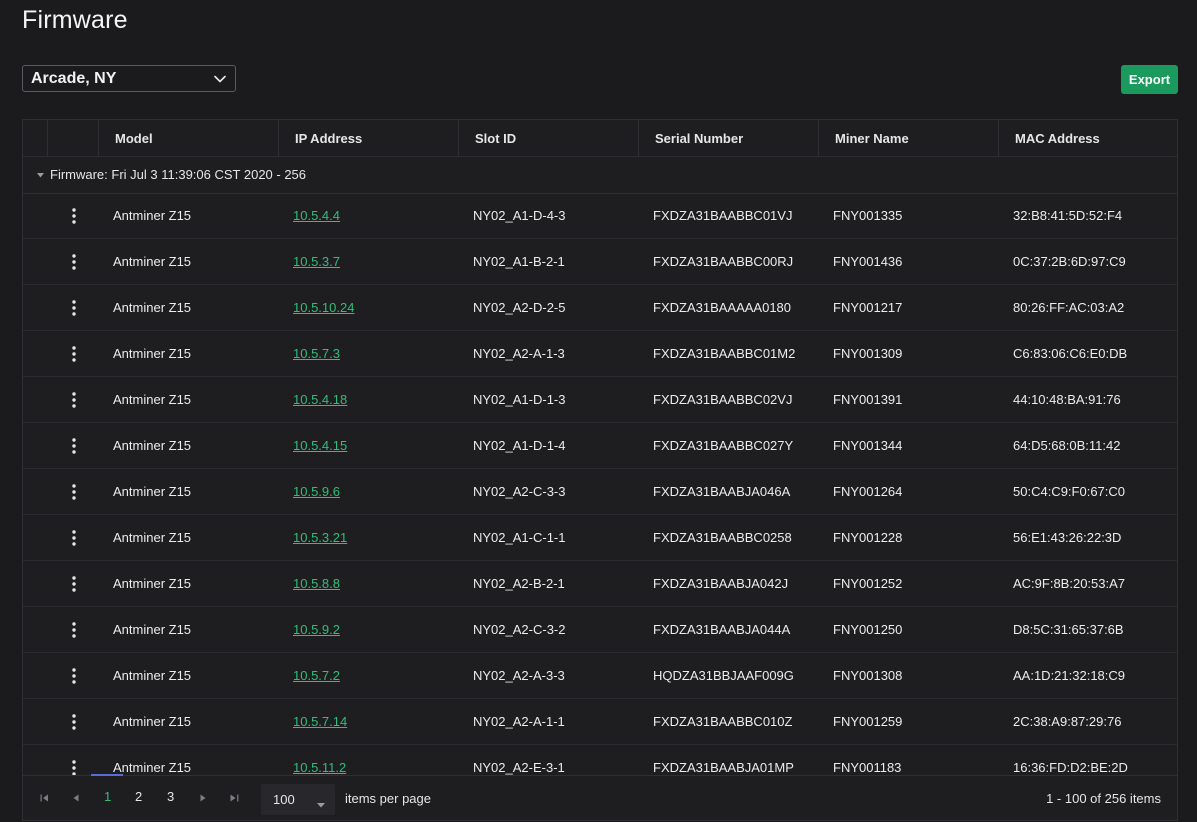 The width and height of the screenshot is (1197, 822). I want to click on next-page-icon, so click(203, 798).